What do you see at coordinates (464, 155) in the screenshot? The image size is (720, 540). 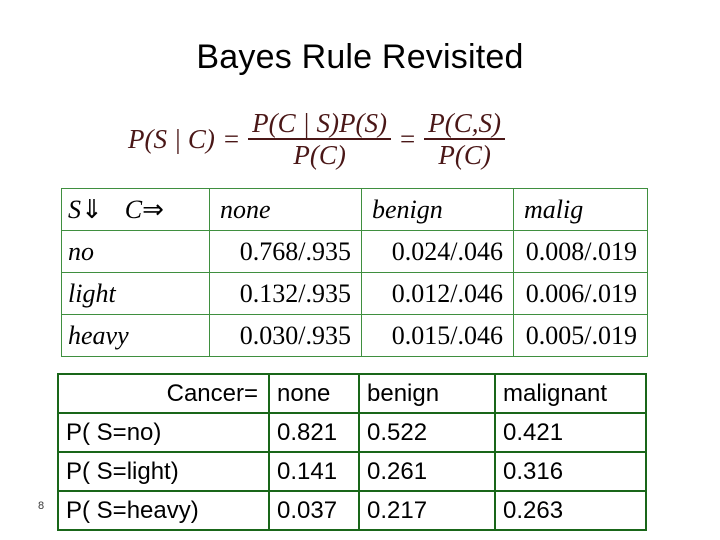 I see `formula-fraction-2-denominator: P(C)` at bounding box center [464, 155].